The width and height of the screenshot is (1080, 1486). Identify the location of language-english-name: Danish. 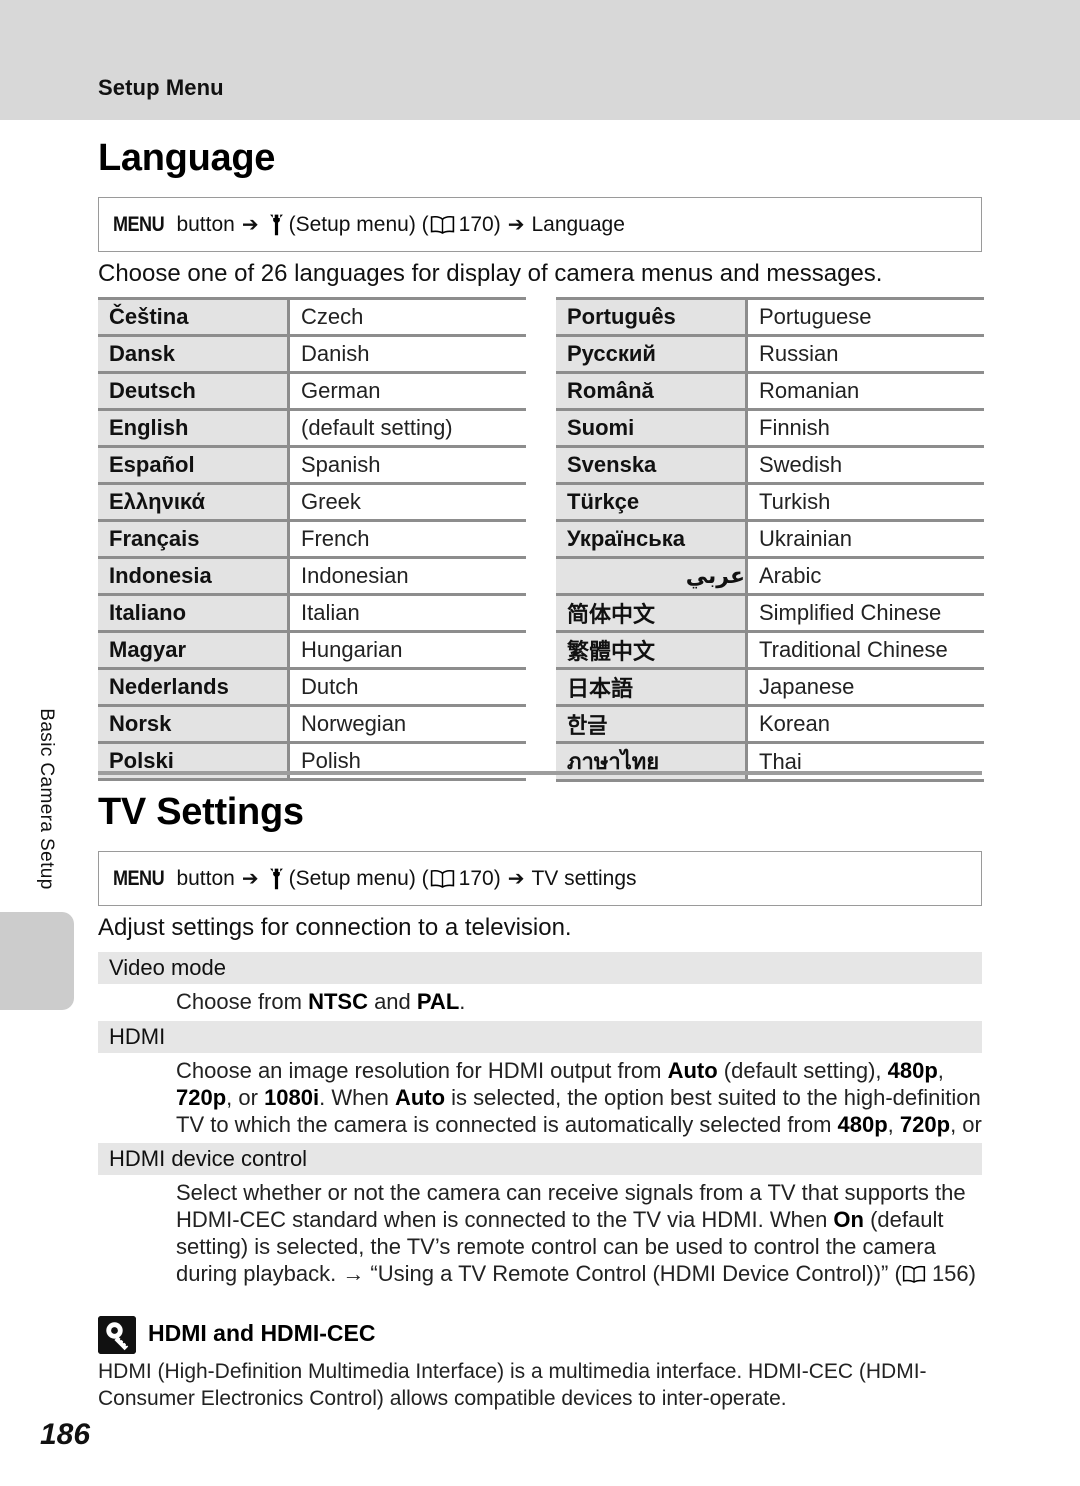
(407, 353).